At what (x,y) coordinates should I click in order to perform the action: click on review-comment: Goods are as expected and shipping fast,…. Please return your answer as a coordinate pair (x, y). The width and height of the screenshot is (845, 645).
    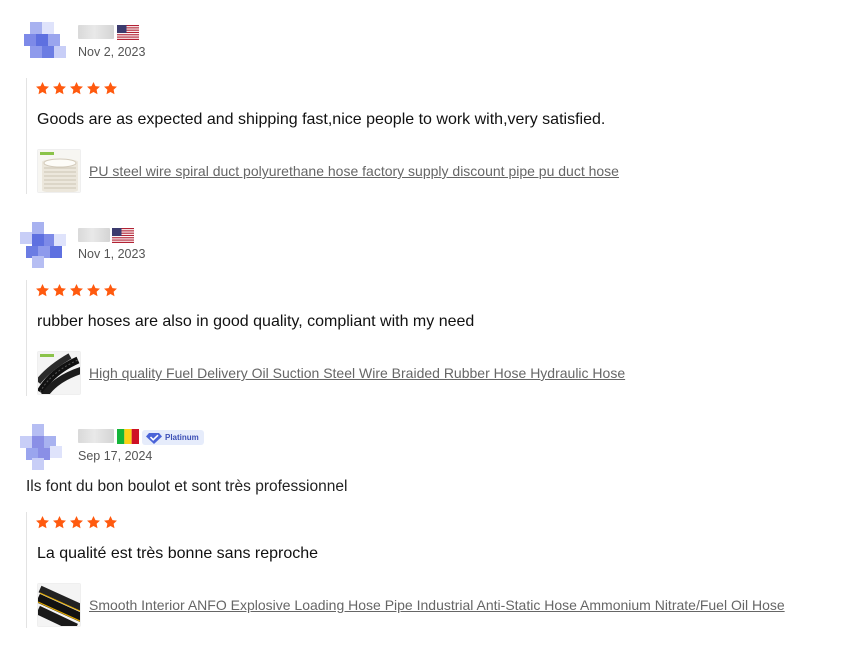
    Looking at the image, I should click on (321, 119).